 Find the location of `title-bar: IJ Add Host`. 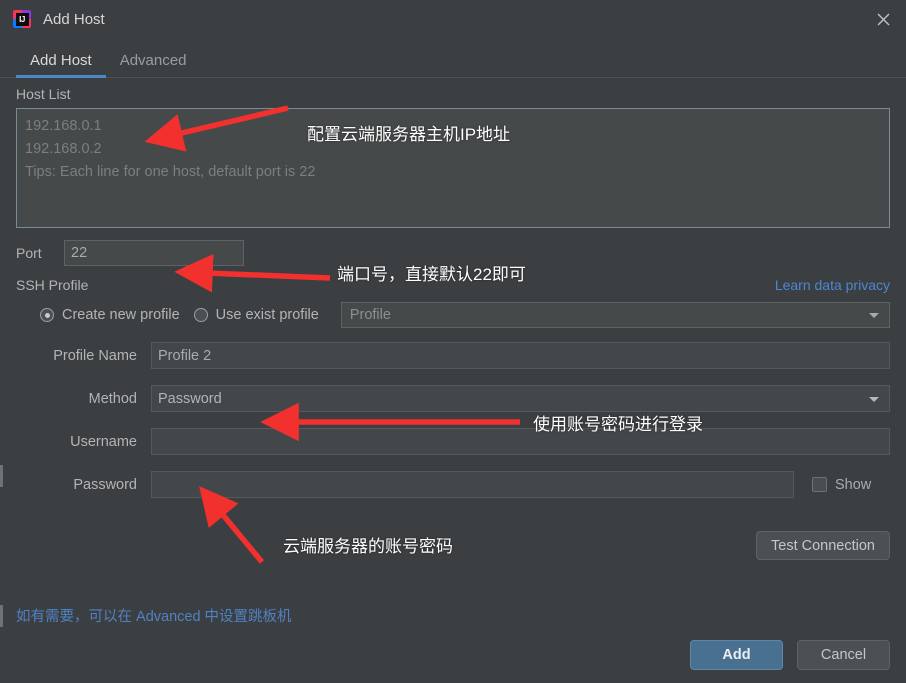

title-bar: IJ Add Host is located at coordinates (453, 19).